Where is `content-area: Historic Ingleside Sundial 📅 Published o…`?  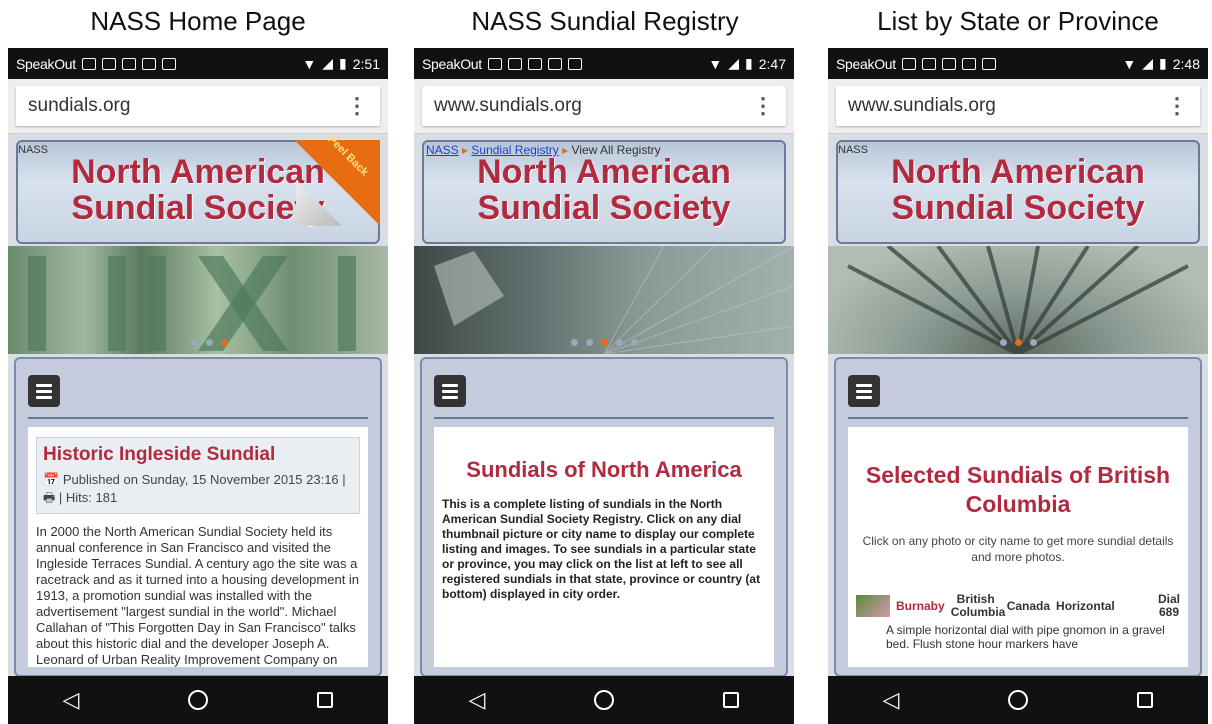
content-area: Historic Ingleside Sundial 📅 Published o… is located at coordinates (198, 517).